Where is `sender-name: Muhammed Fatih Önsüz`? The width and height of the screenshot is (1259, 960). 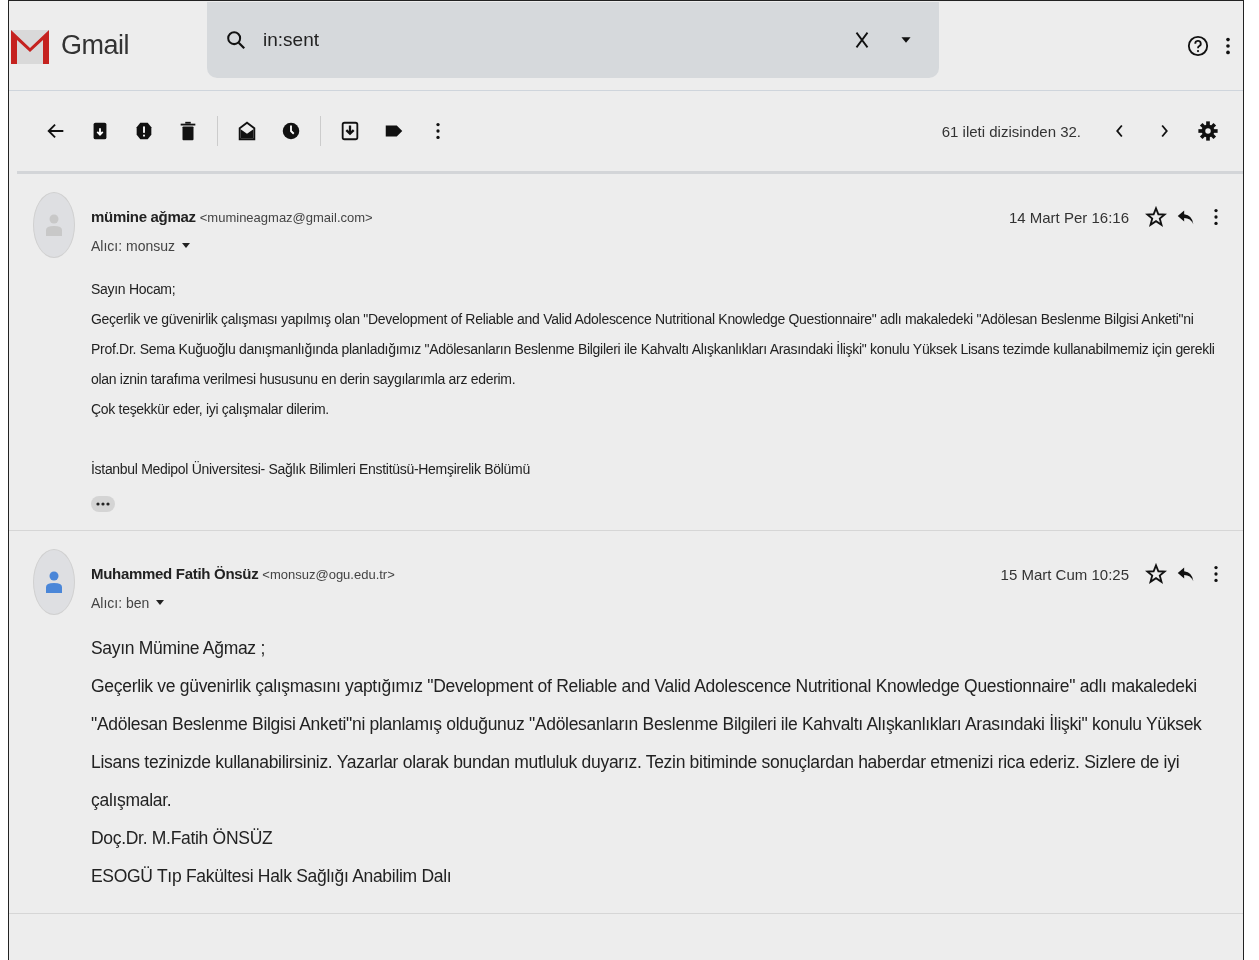
sender-name: Muhammed Fatih Önsüz is located at coordinates (175, 573).